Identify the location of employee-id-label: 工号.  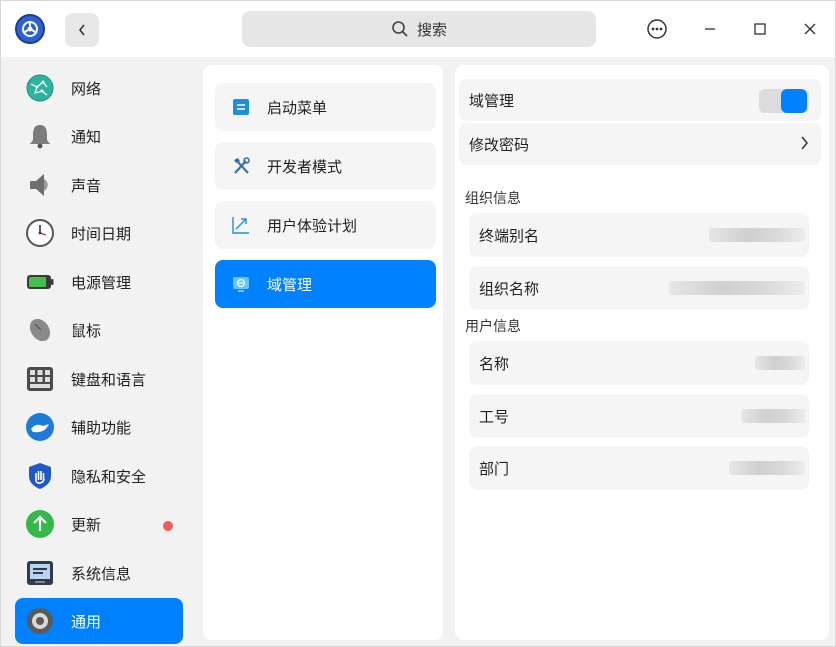
(494, 416).